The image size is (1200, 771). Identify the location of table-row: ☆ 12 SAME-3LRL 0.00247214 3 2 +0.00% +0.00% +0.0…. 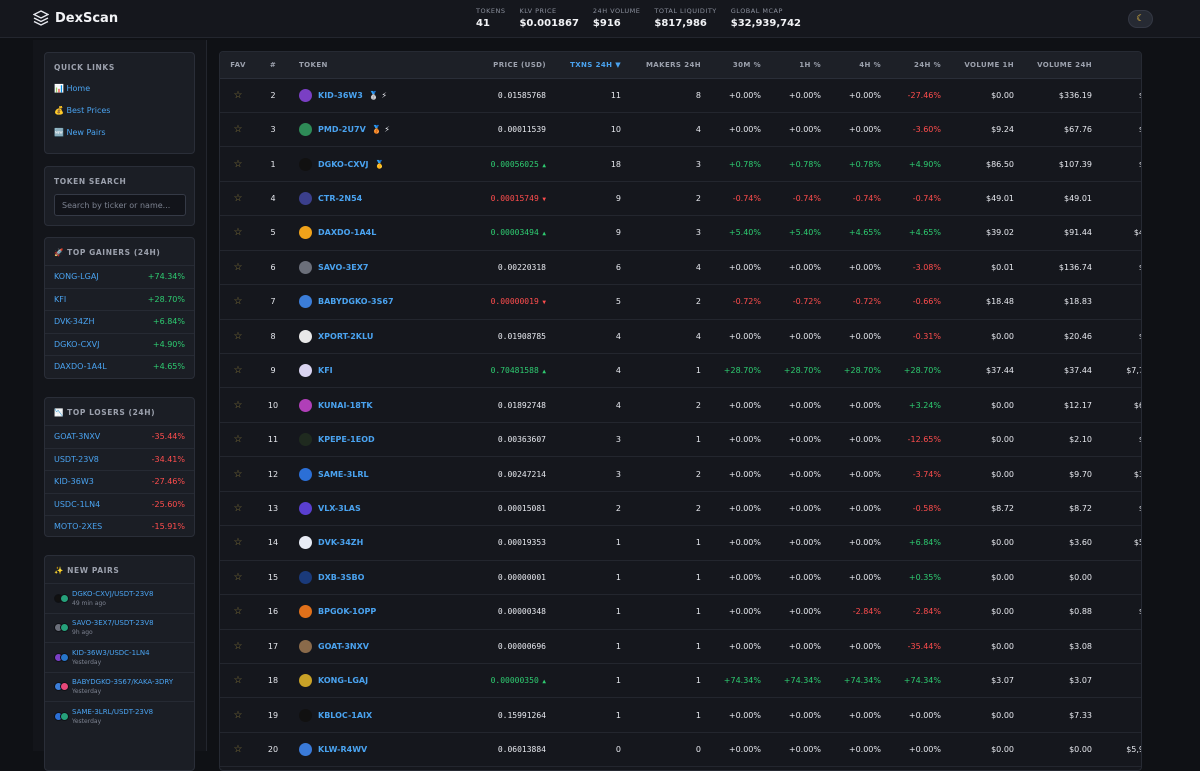
(680, 474).